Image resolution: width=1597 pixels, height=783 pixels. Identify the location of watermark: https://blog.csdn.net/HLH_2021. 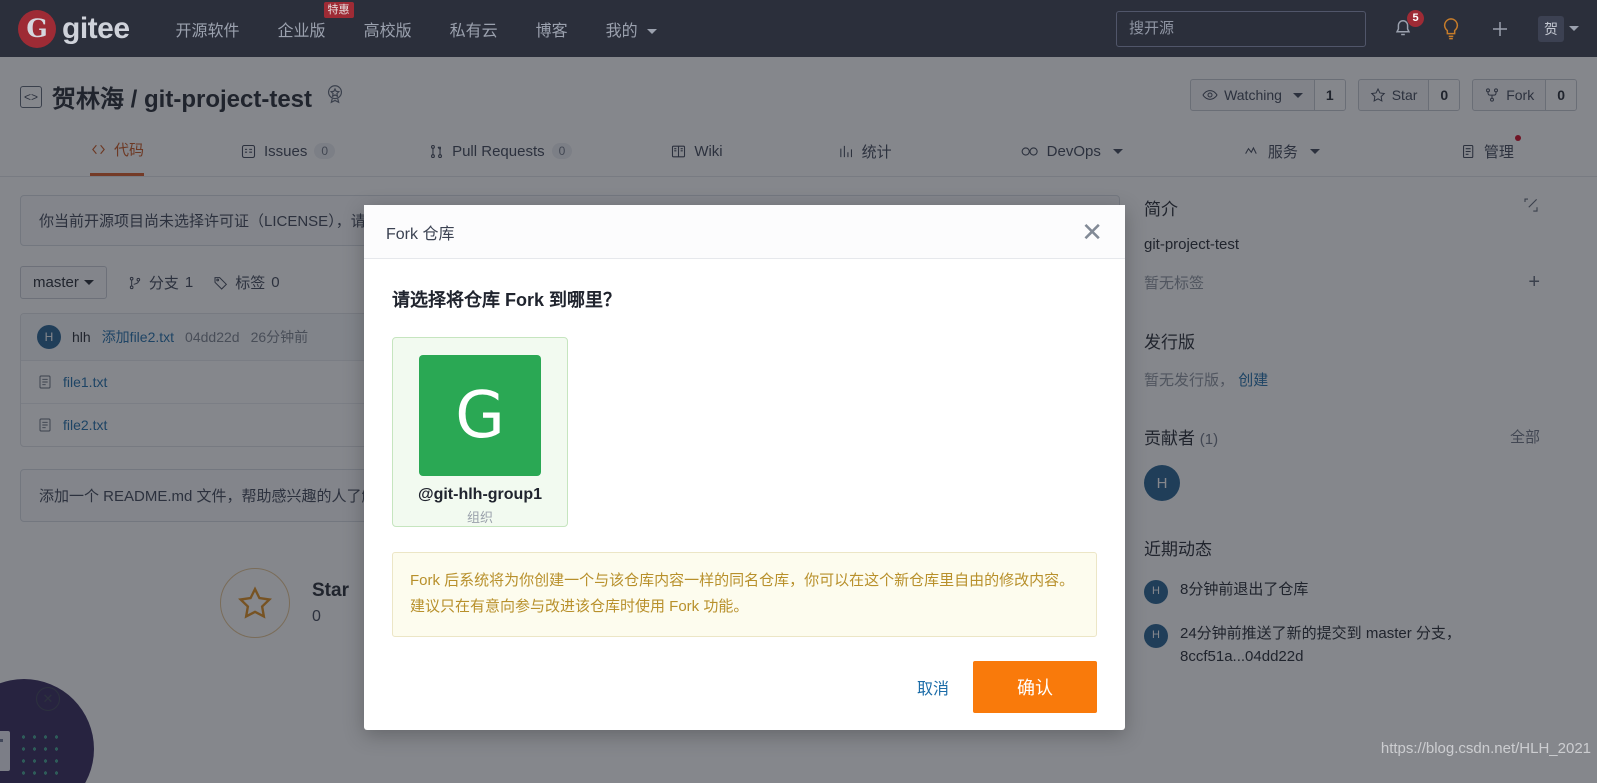
(1485, 748).